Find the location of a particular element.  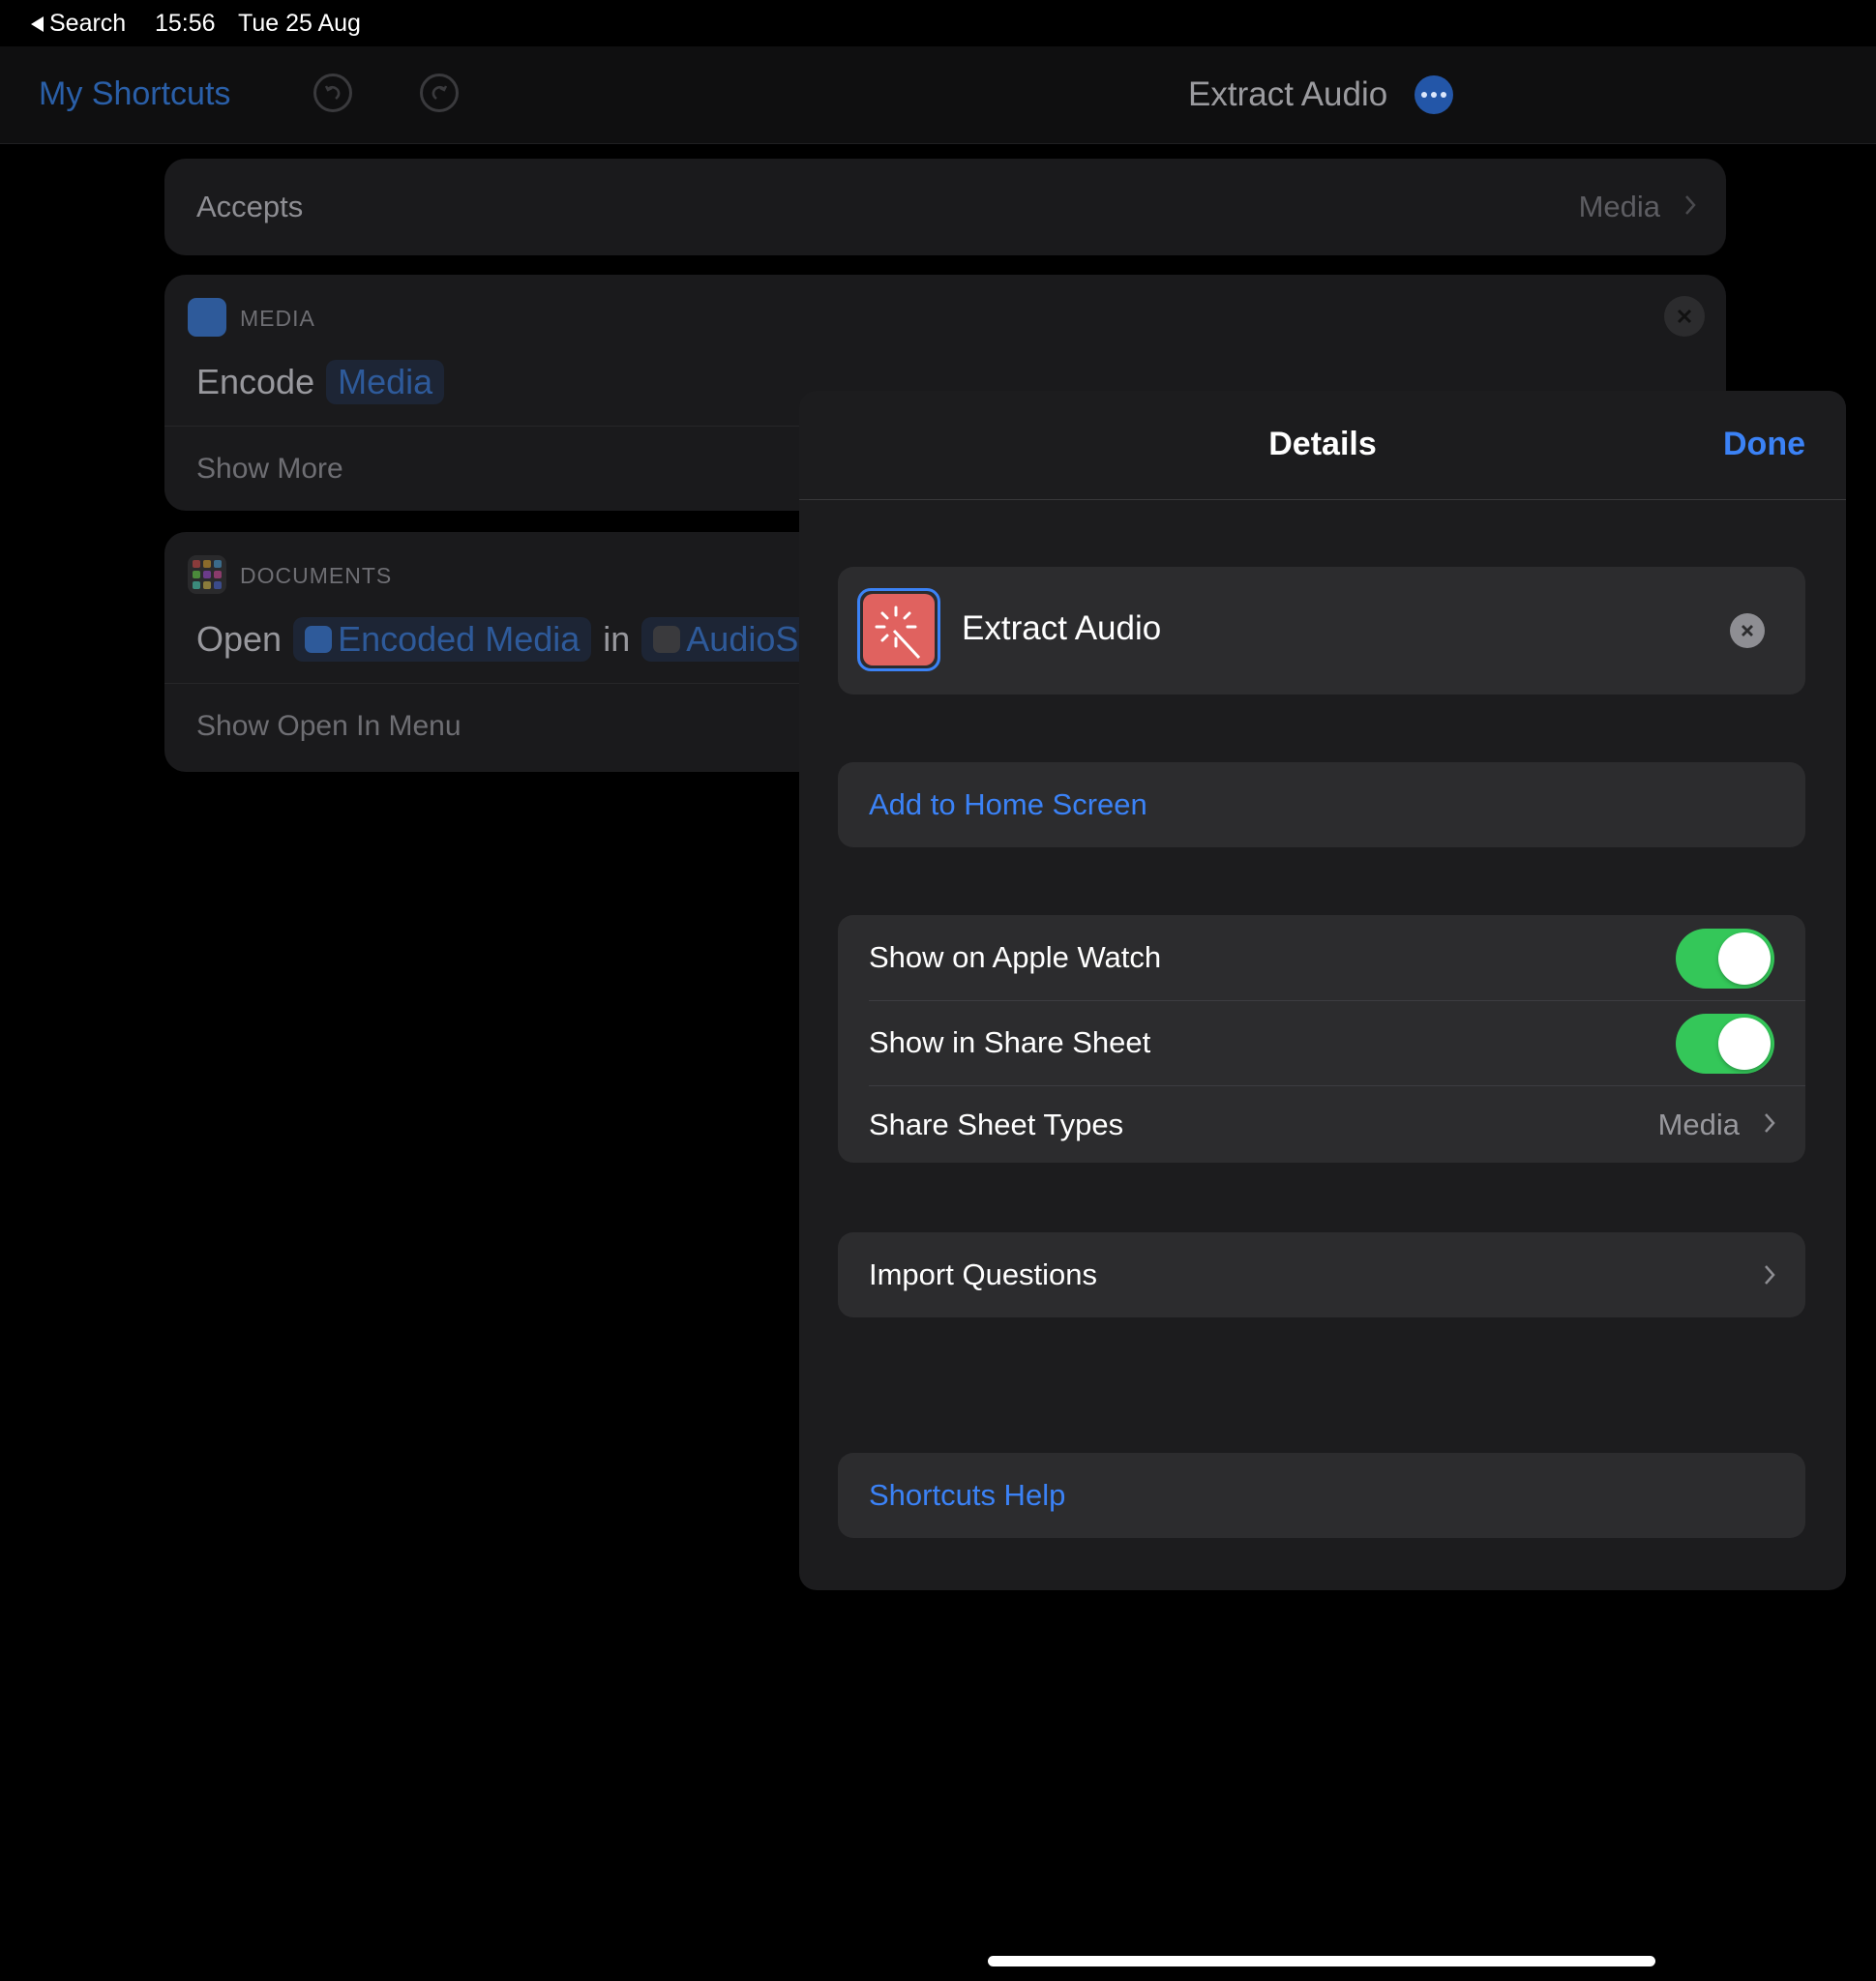

in-connector: in is located at coordinates (617, 639).